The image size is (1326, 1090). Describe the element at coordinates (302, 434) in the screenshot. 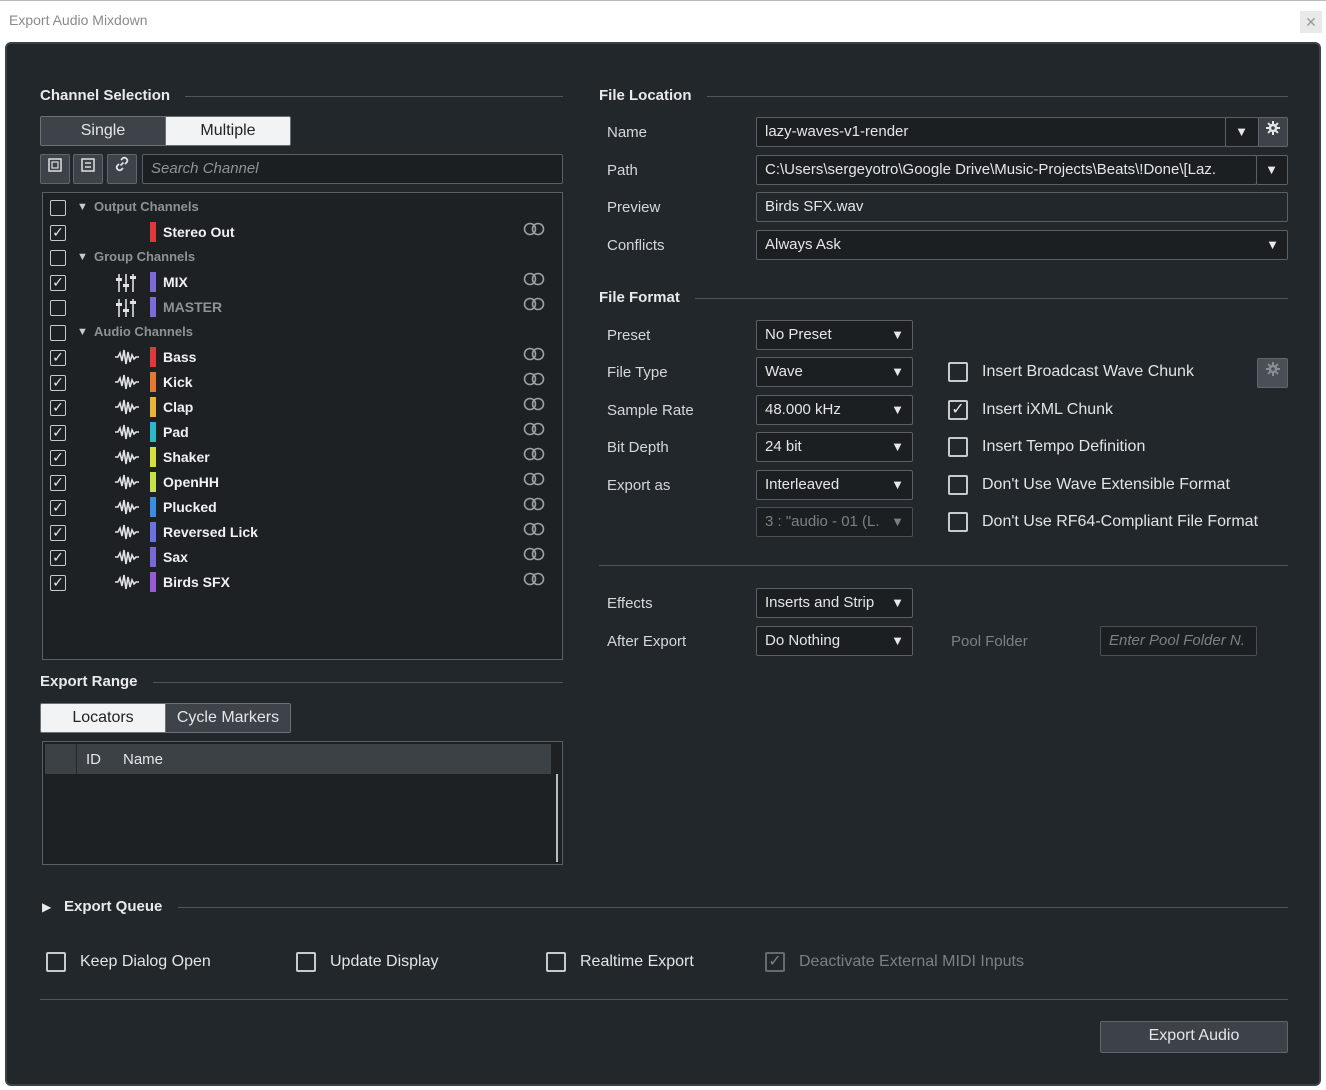

I see `channel-row: ✓ Pad` at that location.